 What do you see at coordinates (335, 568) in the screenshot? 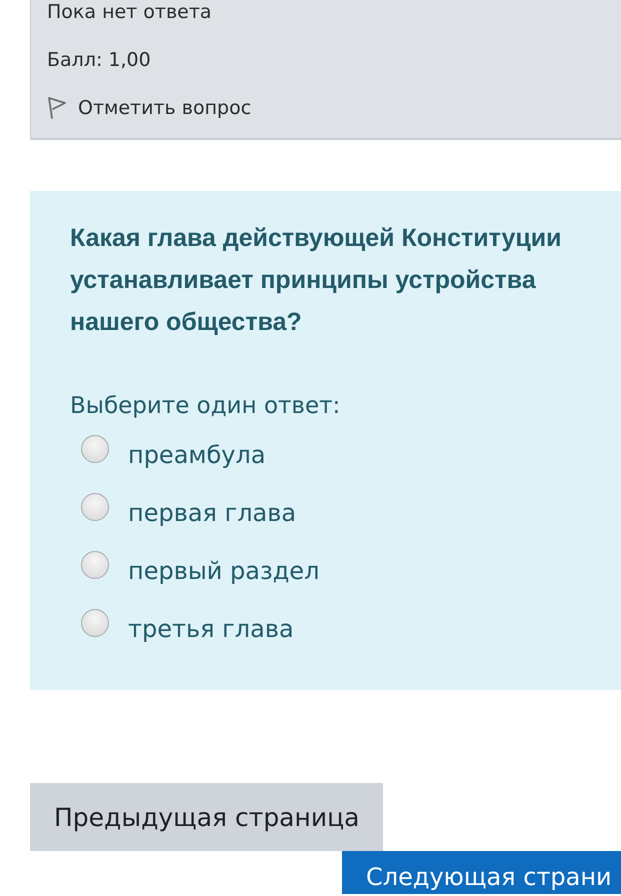
I see `answer-option: первый раздел` at bounding box center [335, 568].